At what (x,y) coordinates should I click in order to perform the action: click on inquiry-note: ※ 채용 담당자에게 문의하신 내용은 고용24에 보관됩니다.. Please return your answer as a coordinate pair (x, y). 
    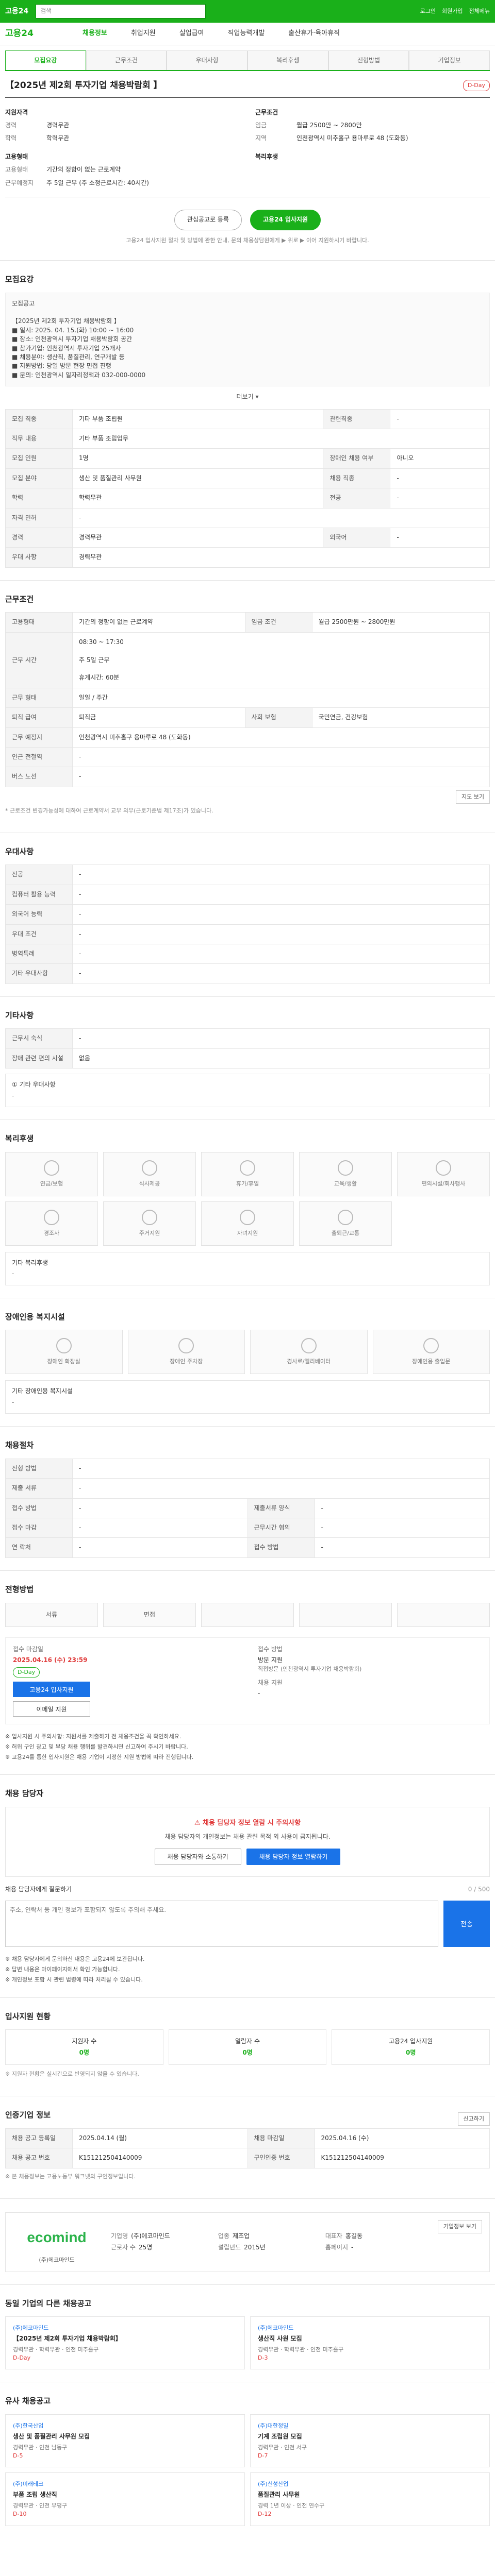
    Looking at the image, I should click on (75, 1958).